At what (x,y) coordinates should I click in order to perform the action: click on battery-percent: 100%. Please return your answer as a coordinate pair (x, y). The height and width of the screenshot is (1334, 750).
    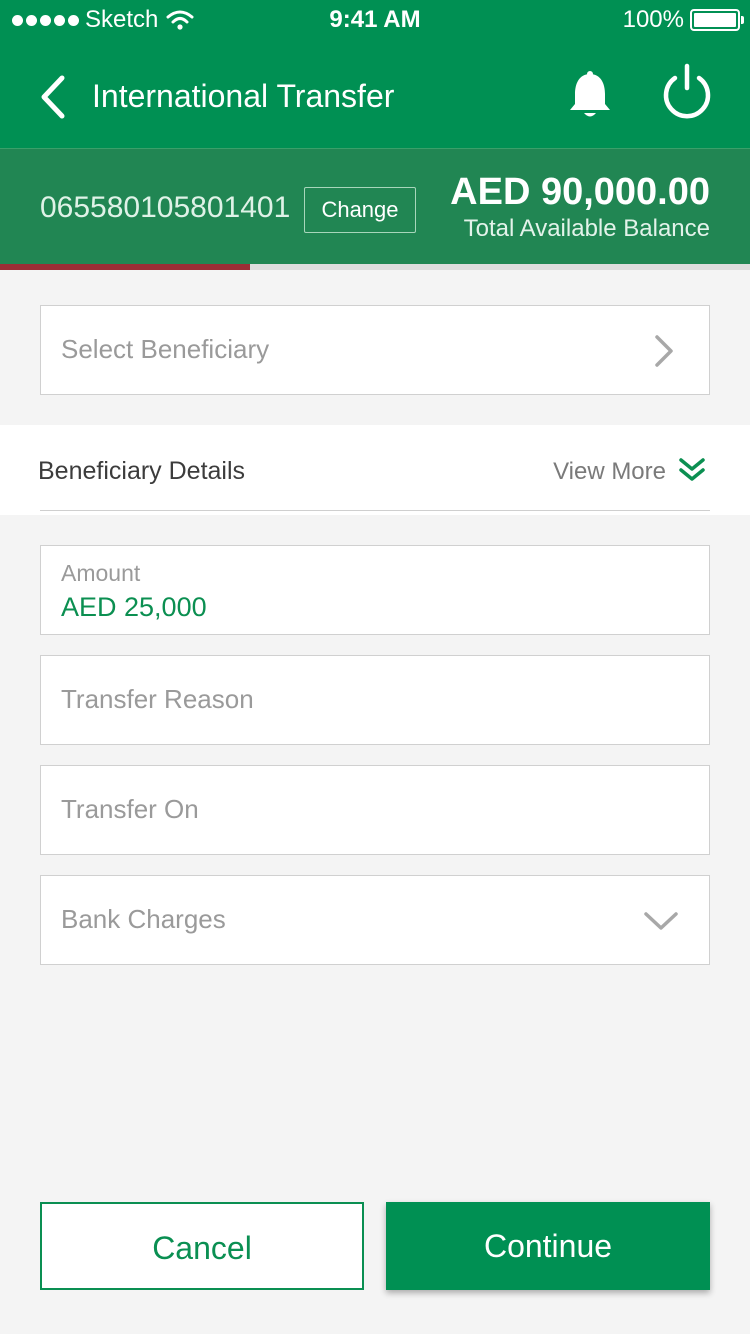
    Looking at the image, I should click on (653, 19).